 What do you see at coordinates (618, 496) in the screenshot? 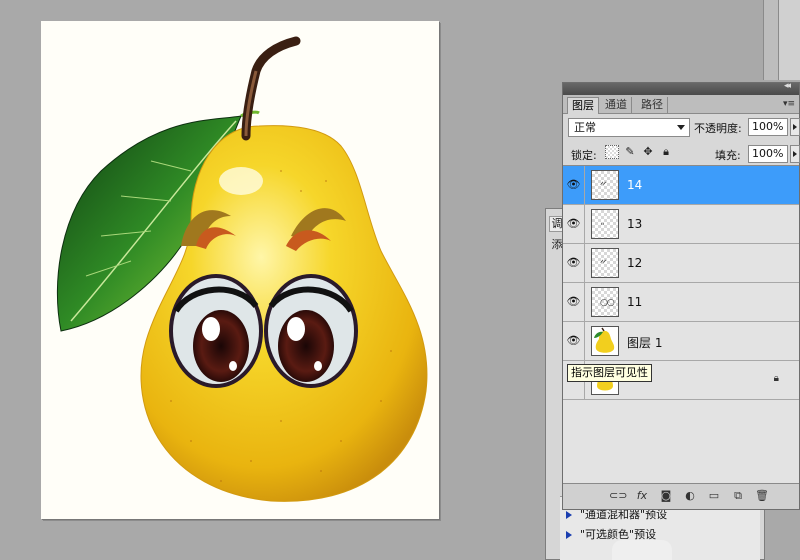
I see `link-icon: ⊂⊃` at bounding box center [618, 496].